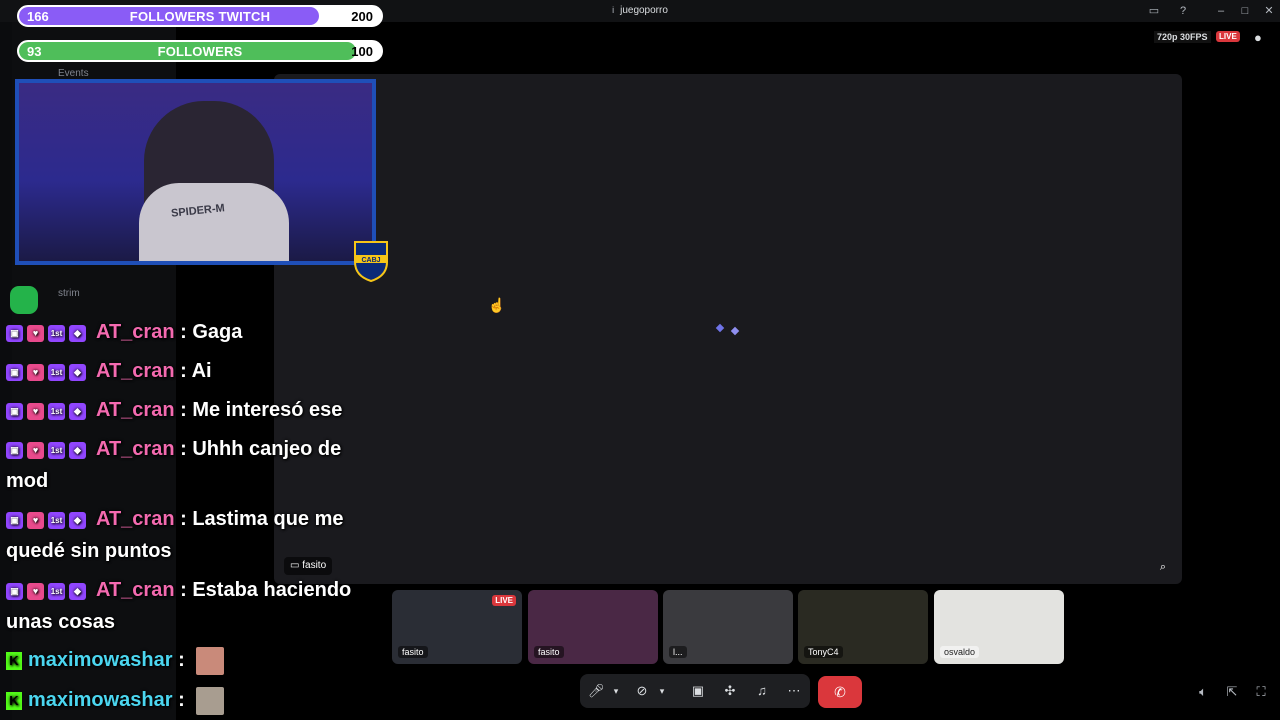  Describe the element at coordinates (1203, 692) in the screenshot. I see `volume-icon: 🔈︎` at that location.